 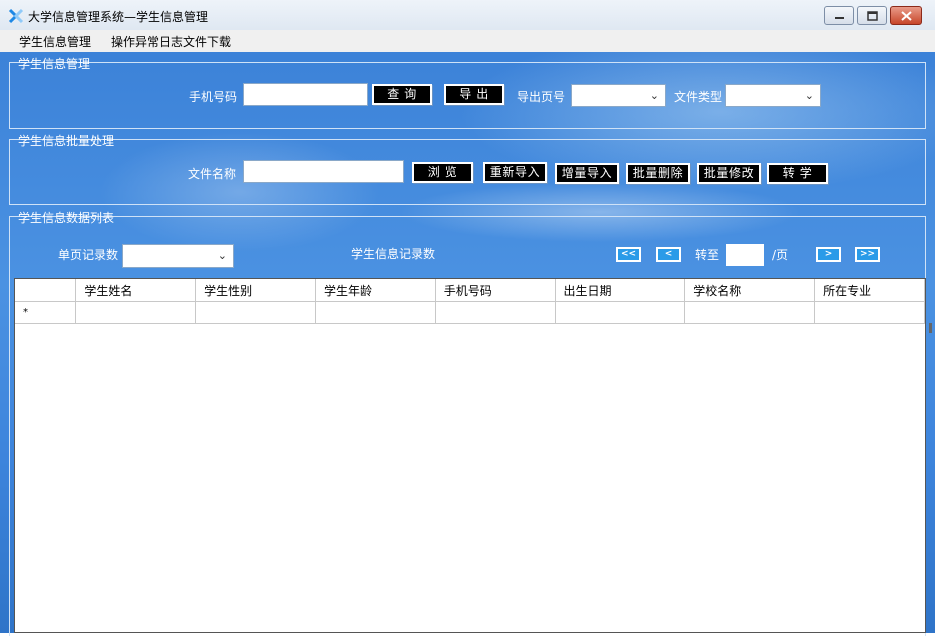 What do you see at coordinates (46, 312) in the screenshot?
I see `new-row-marker: *` at bounding box center [46, 312].